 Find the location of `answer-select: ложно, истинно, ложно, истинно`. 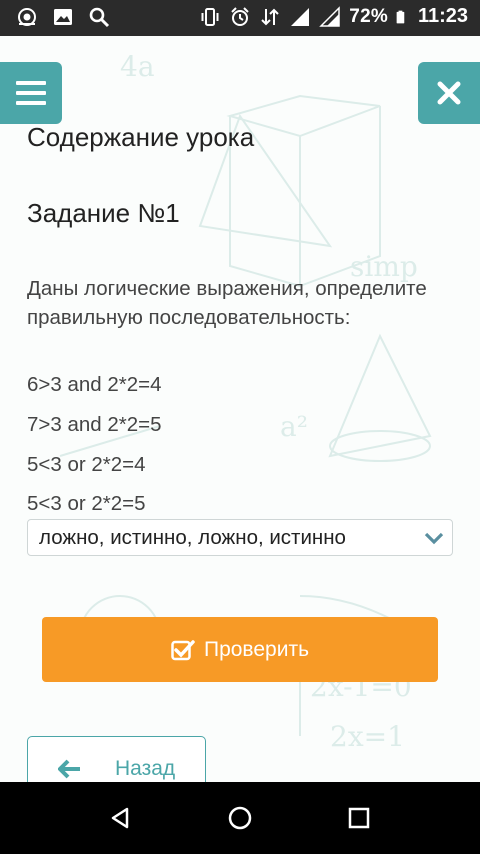

answer-select: ложно, истинно, ложно, истинно is located at coordinates (240, 537).